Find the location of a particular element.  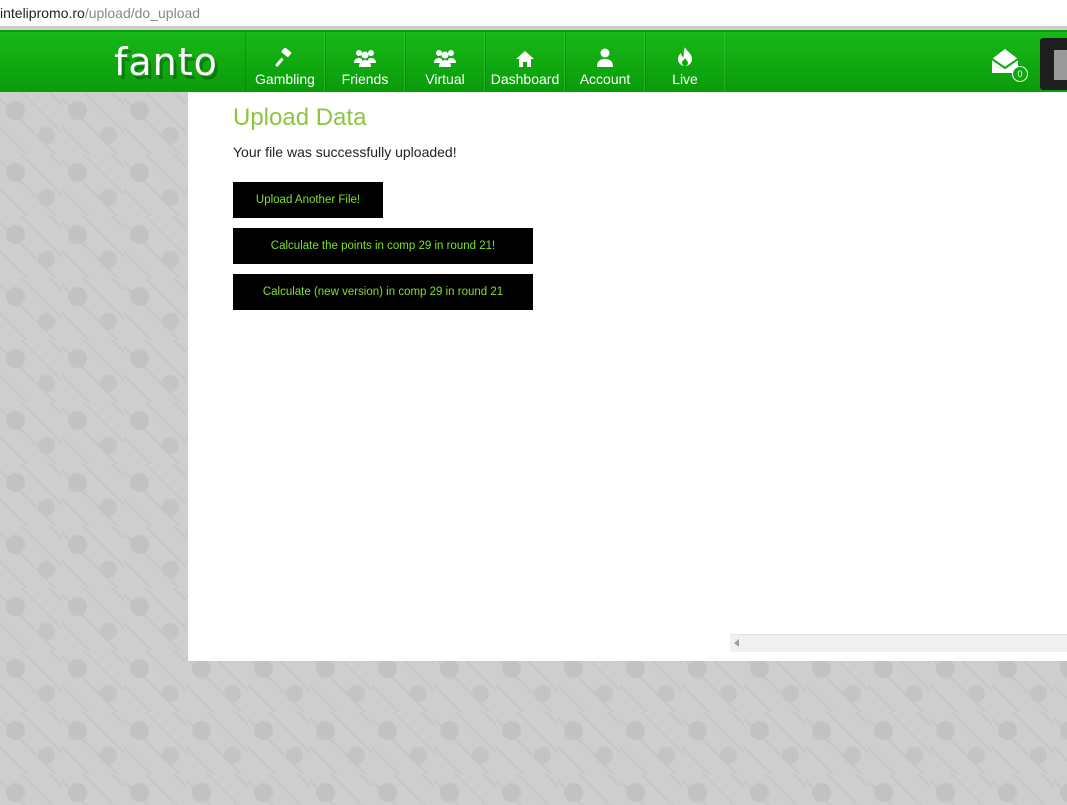

nav-item-dashboard: Dashboard is located at coordinates (525, 62).